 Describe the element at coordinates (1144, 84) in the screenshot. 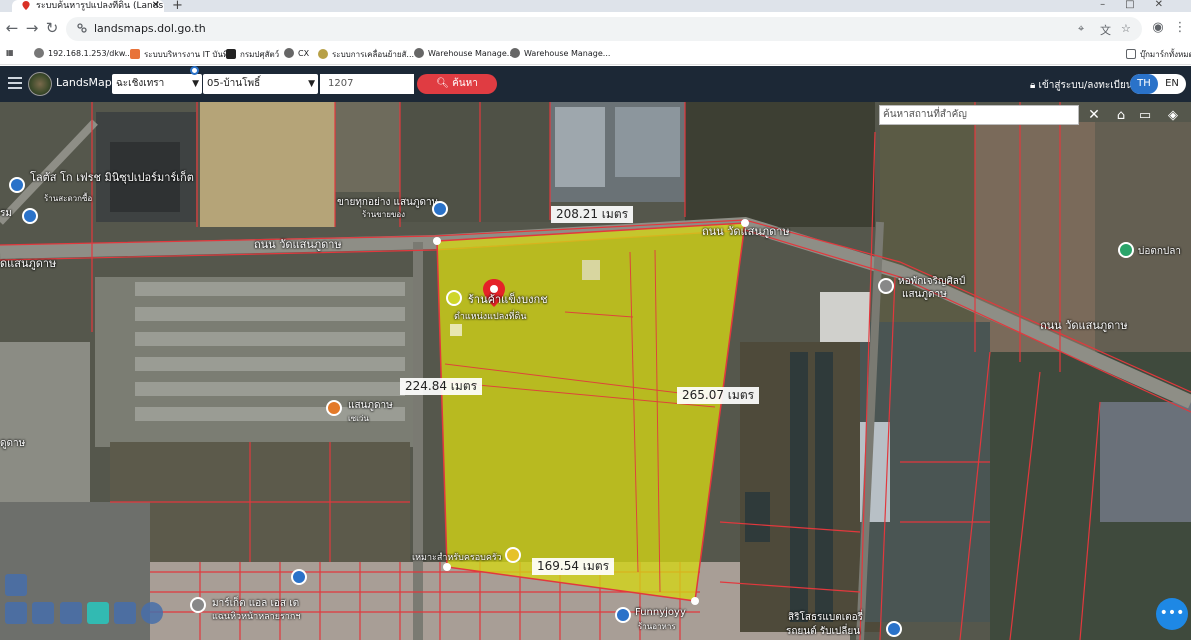

I see `lang-th-button: TH` at that location.